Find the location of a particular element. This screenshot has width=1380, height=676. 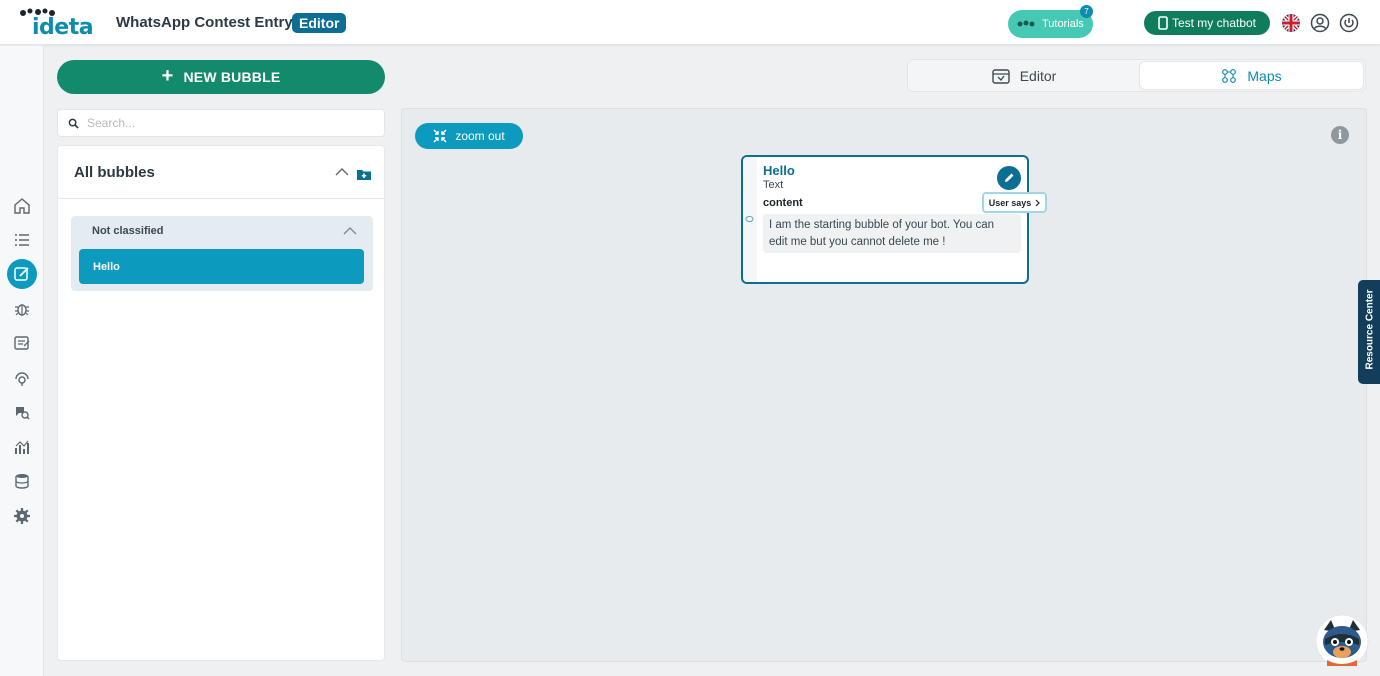

list-icon is located at coordinates (22, 240).